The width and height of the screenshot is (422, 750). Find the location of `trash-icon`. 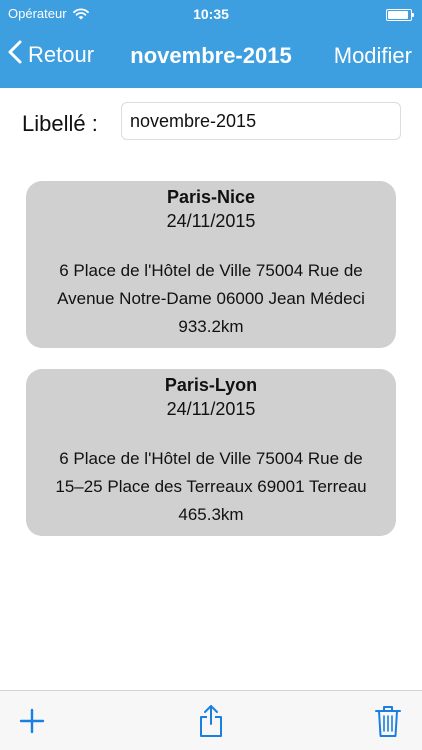

trash-icon is located at coordinates (388, 723).